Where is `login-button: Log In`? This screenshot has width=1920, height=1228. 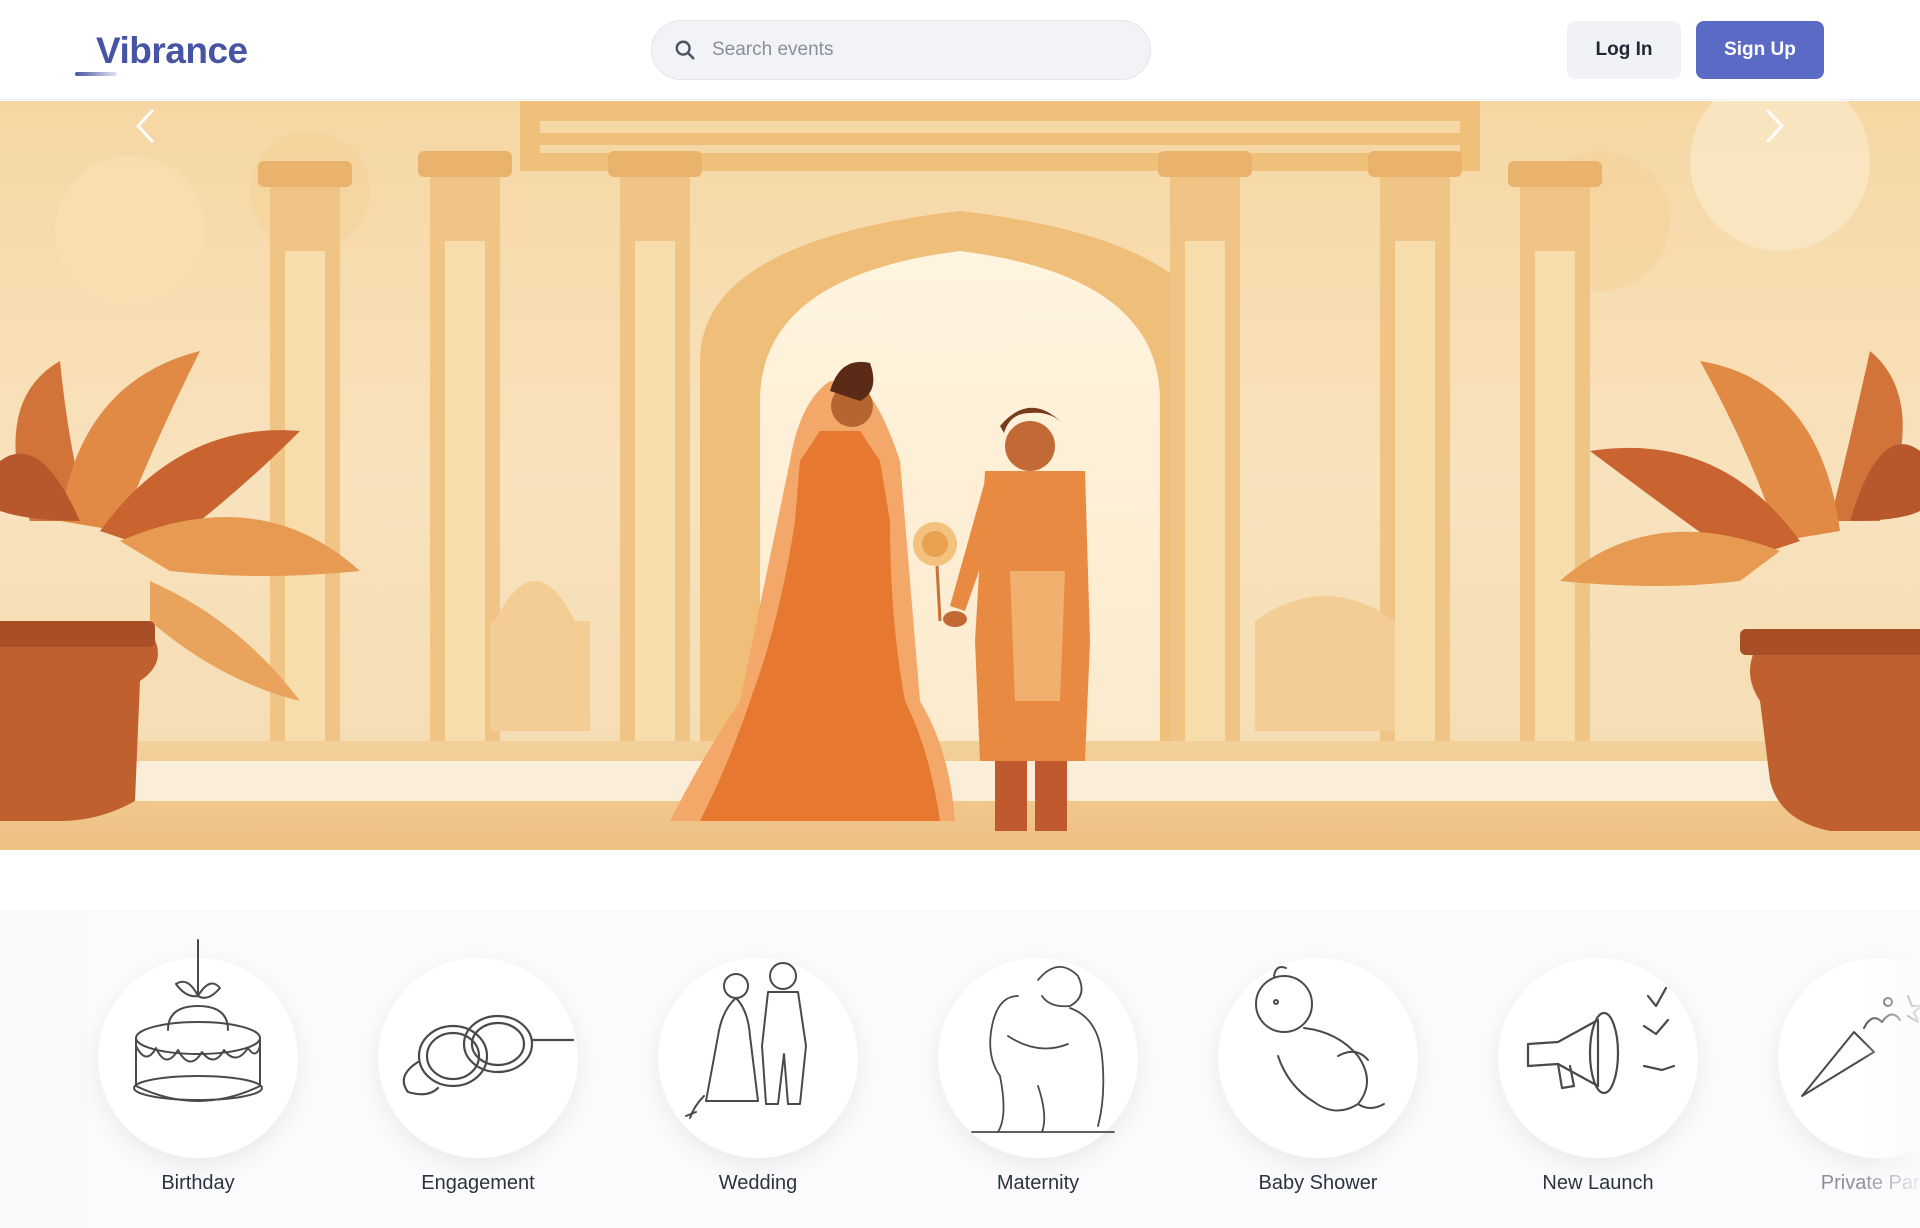
login-button: Log In is located at coordinates (1624, 50).